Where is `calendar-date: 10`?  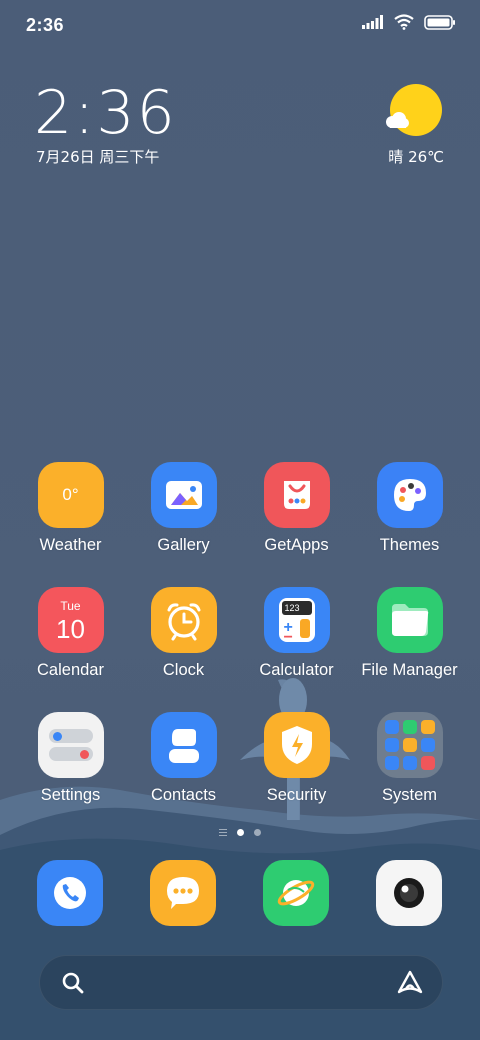
calendar-date: 10 is located at coordinates (70, 629).